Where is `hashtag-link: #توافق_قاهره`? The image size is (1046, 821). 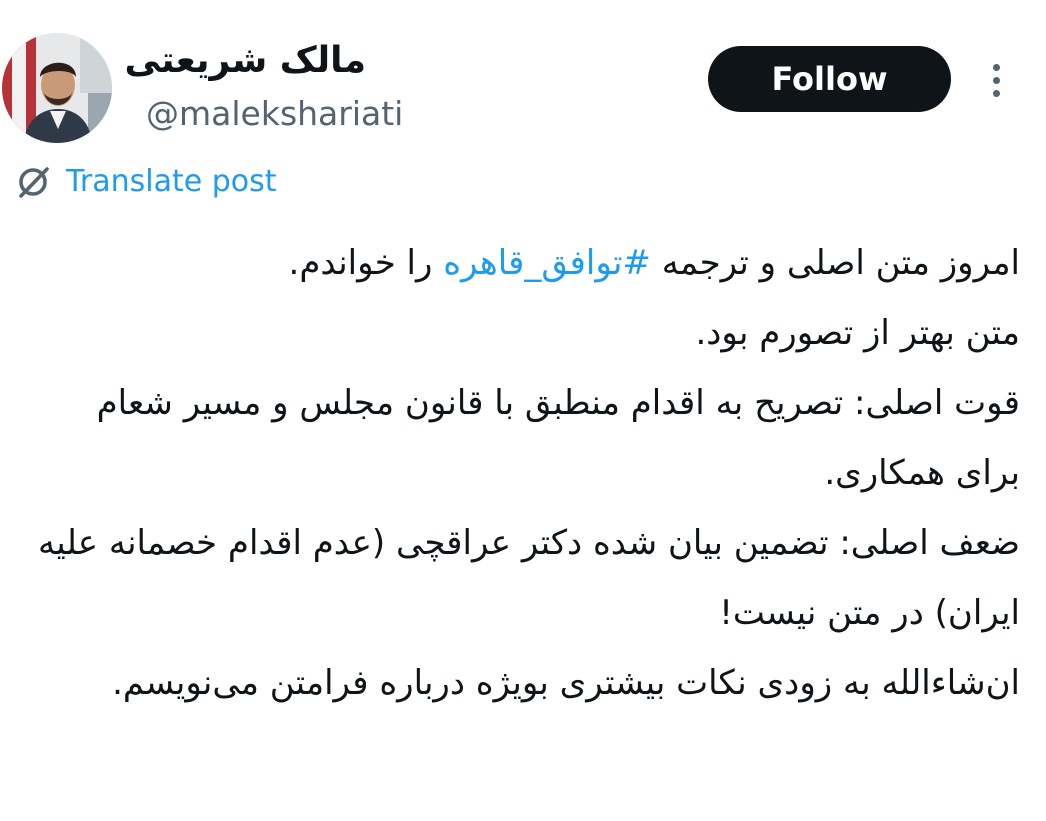 hashtag-link: #توافق_قاهره is located at coordinates (547, 263).